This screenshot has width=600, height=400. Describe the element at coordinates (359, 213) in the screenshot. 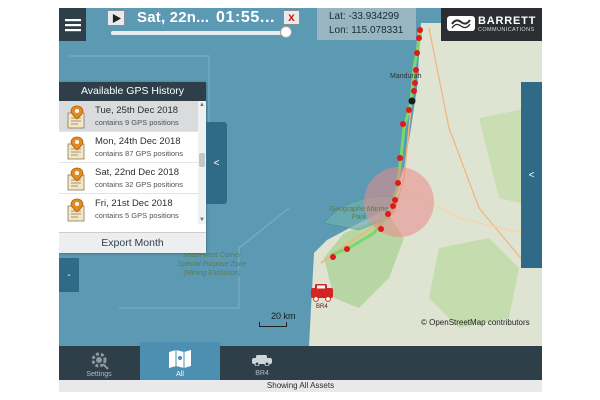

I see `marine-park-label: Geographe Marine Park` at that location.